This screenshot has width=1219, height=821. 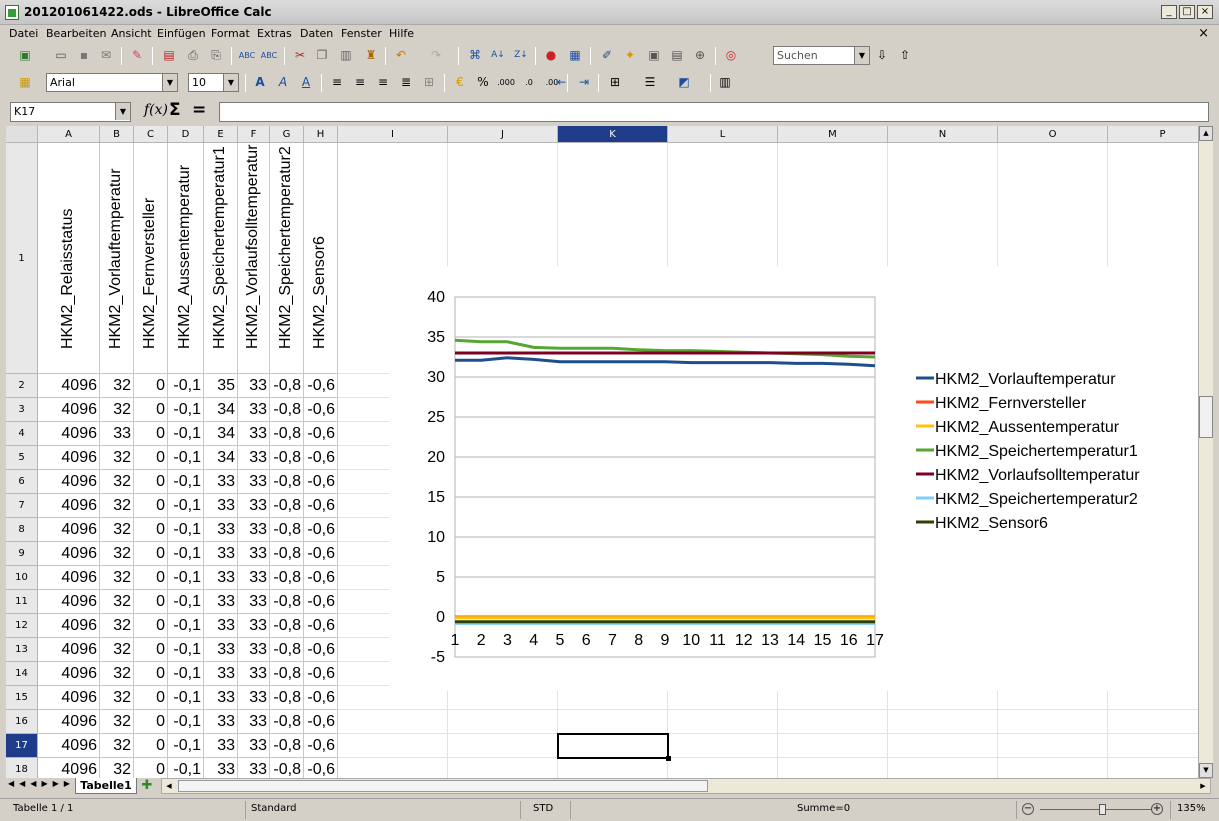 I want to click on undo-icon: ↶, so click(x=401, y=55).